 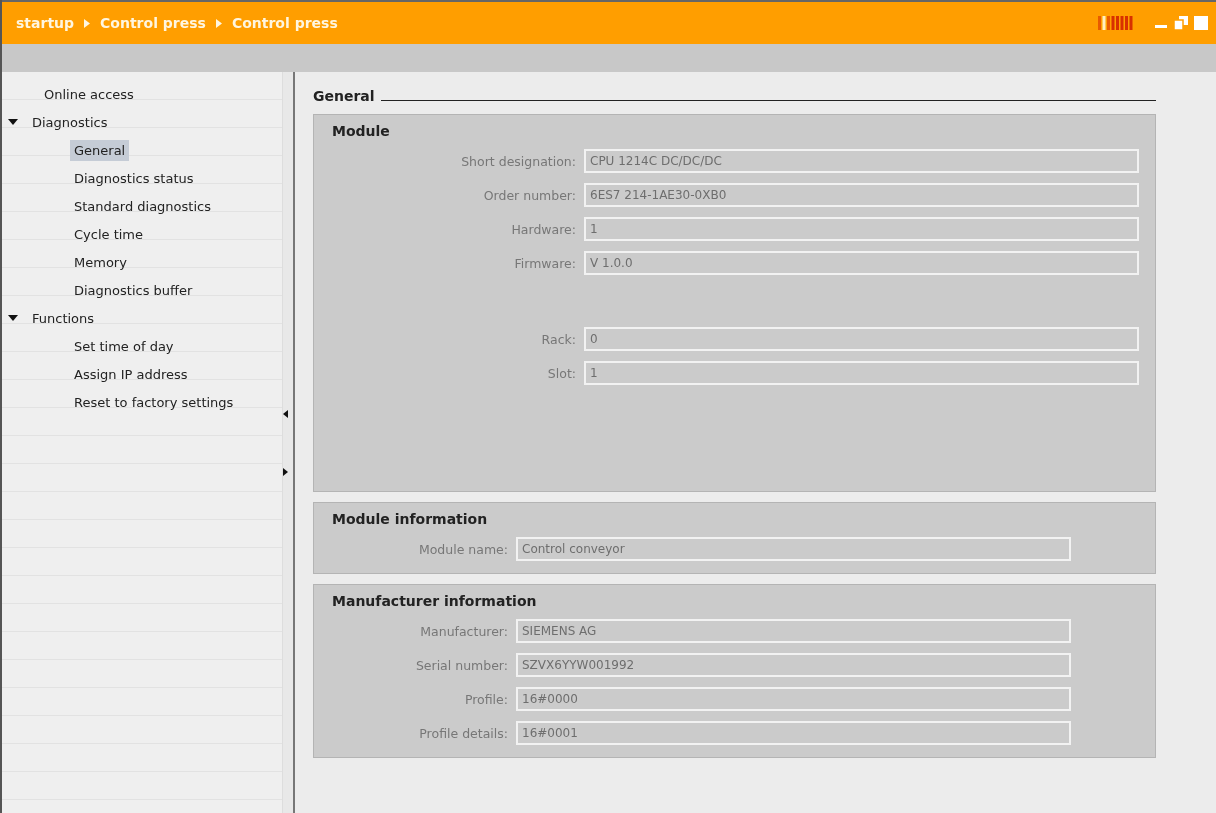 What do you see at coordinates (134, 178) in the screenshot?
I see `tree-item: Diagnostics status` at bounding box center [134, 178].